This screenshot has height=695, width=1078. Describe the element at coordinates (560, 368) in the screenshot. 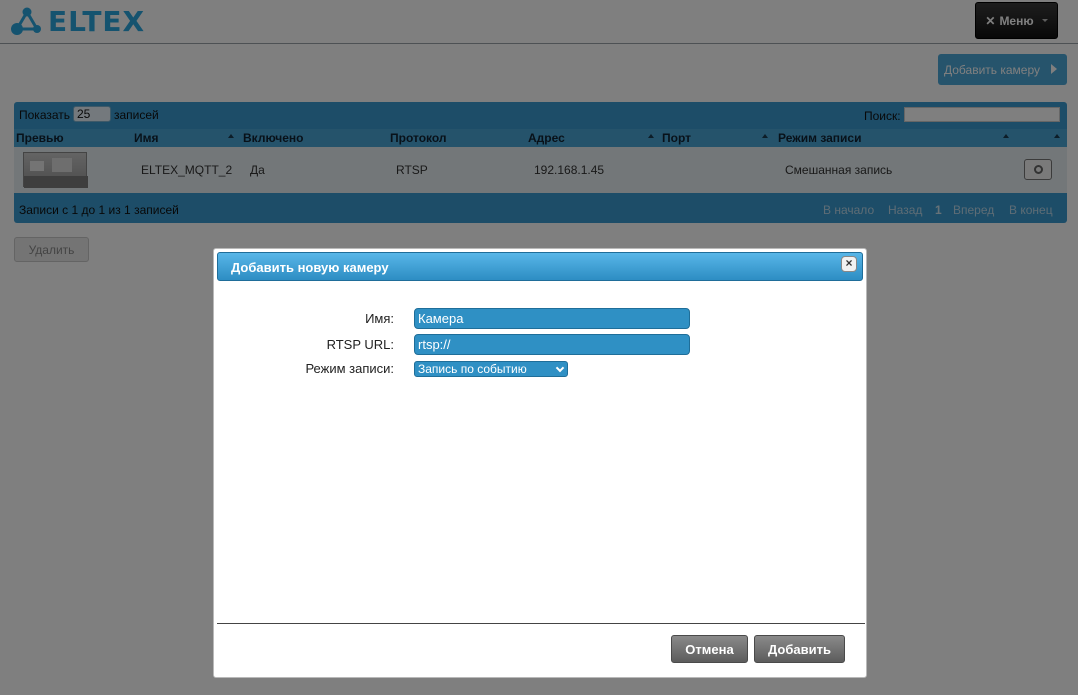

I see `chevron-down-icon` at that location.